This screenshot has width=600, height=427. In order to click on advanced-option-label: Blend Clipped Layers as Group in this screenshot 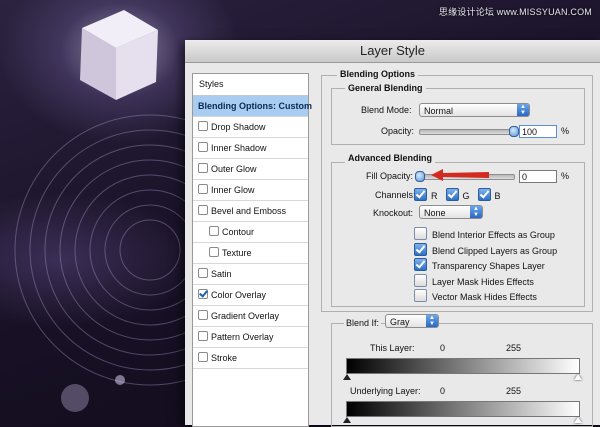, I will do `click(495, 250)`.